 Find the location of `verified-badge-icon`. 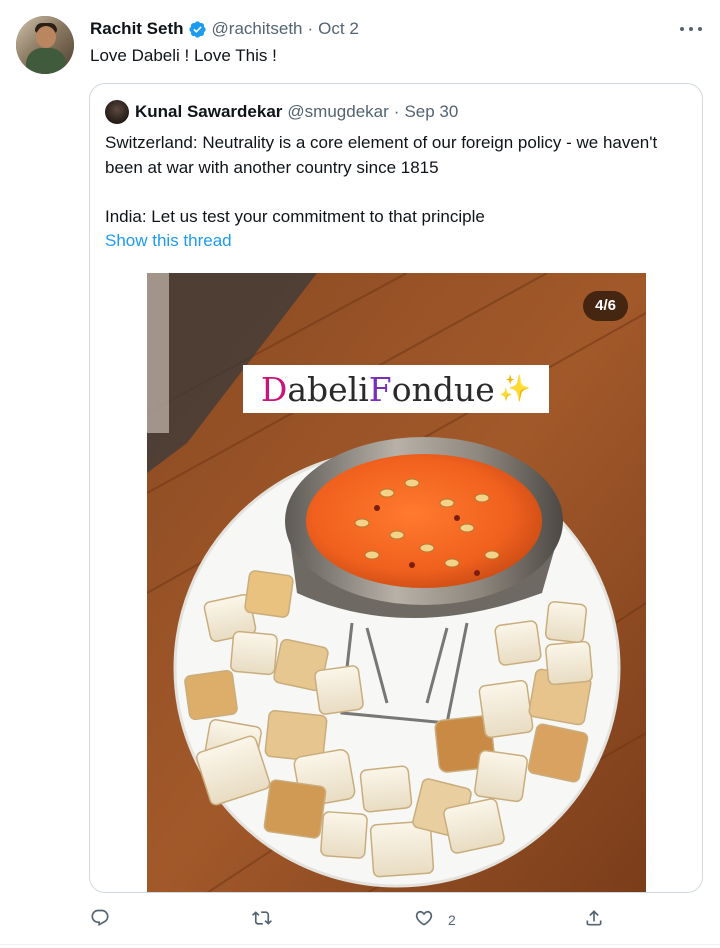

verified-badge-icon is located at coordinates (197, 29).